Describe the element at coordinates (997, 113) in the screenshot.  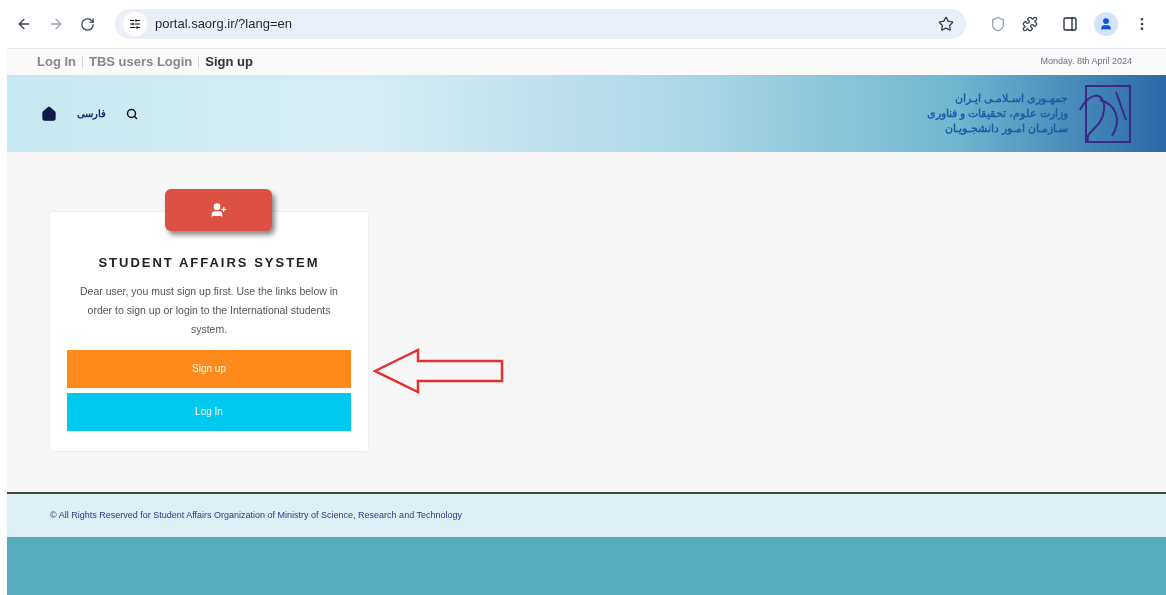
I see `ministry-name-line: وزارت علوم، تحقیقات و فناوری` at that location.